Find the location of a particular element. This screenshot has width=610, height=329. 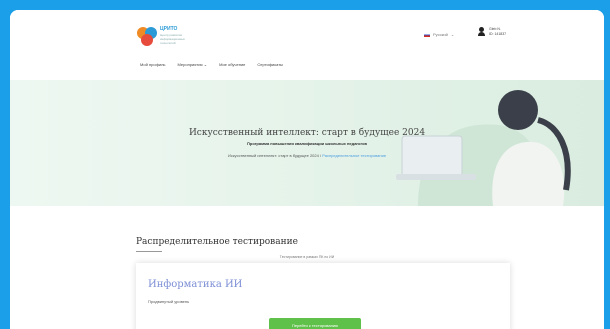

section-title: Распределительное тестирование is located at coordinates (217, 242).